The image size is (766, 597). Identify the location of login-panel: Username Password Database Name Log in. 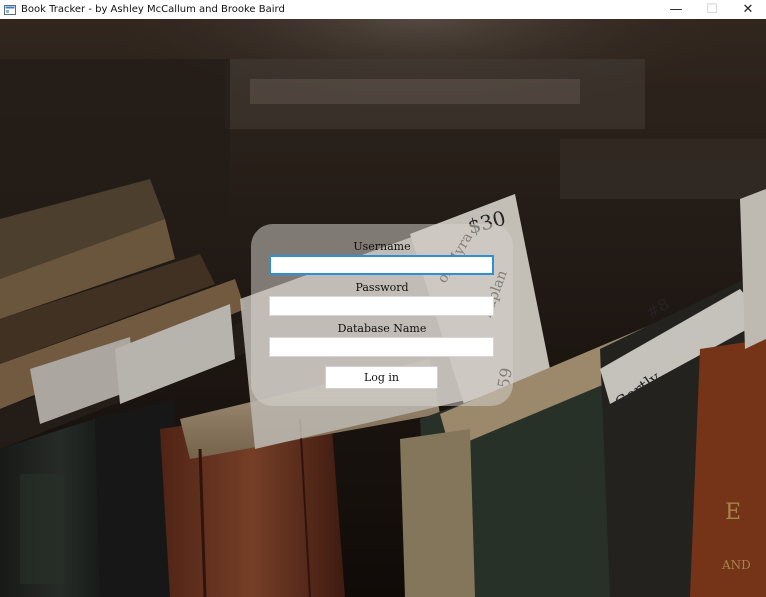
(382, 315).